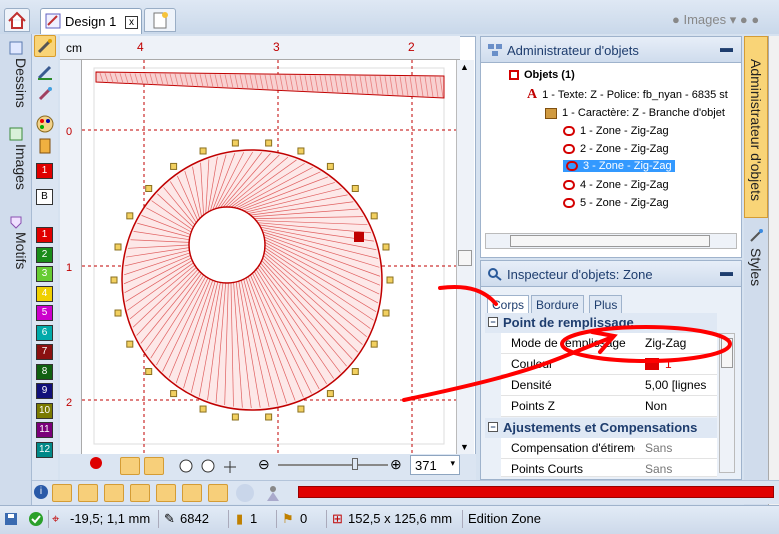  Describe the element at coordinates (36, 519) in the screenshot. I see `check-icon` at that location.